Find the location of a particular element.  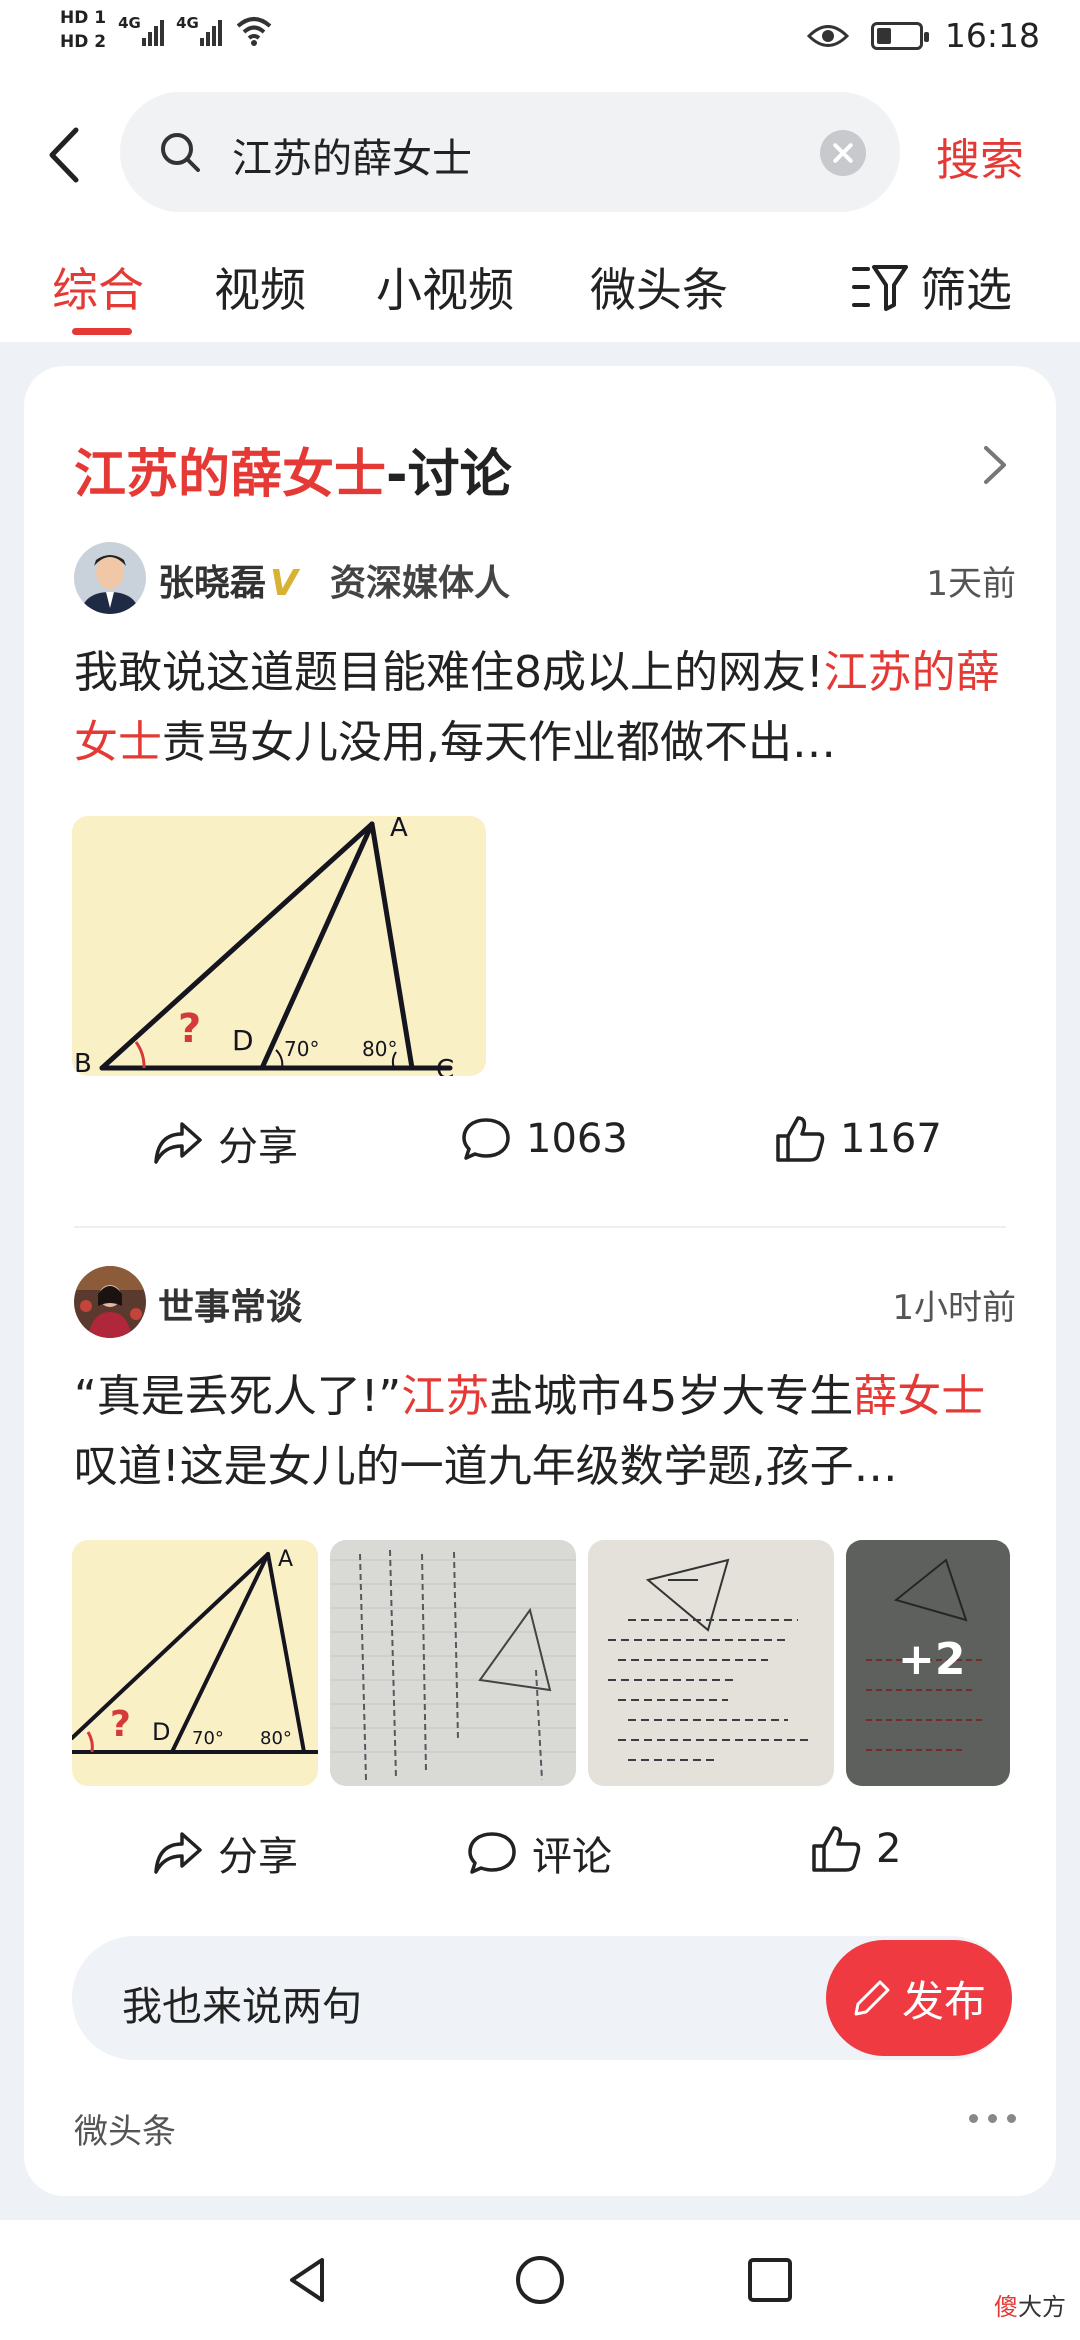

post1-like-button: 1167 is located at coordinates (858, 1139).